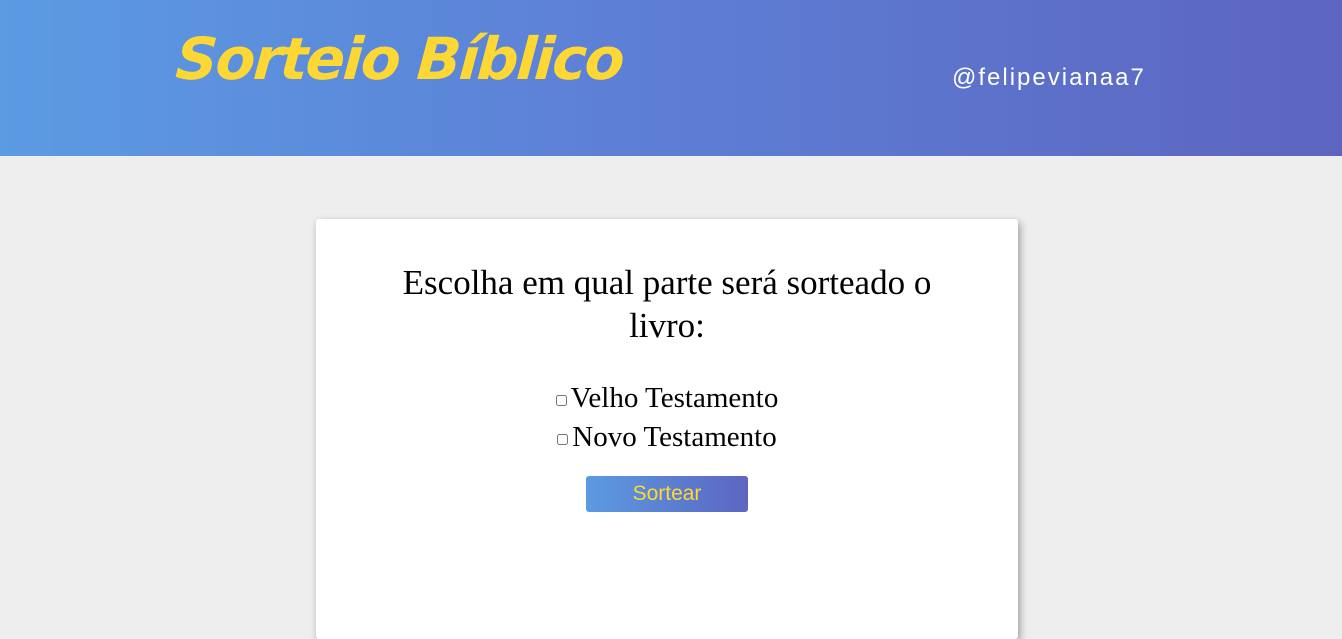 The width and height of the screenshot is (1342, 639). I want to click on old-testament-checkbox, so click(561, 400).